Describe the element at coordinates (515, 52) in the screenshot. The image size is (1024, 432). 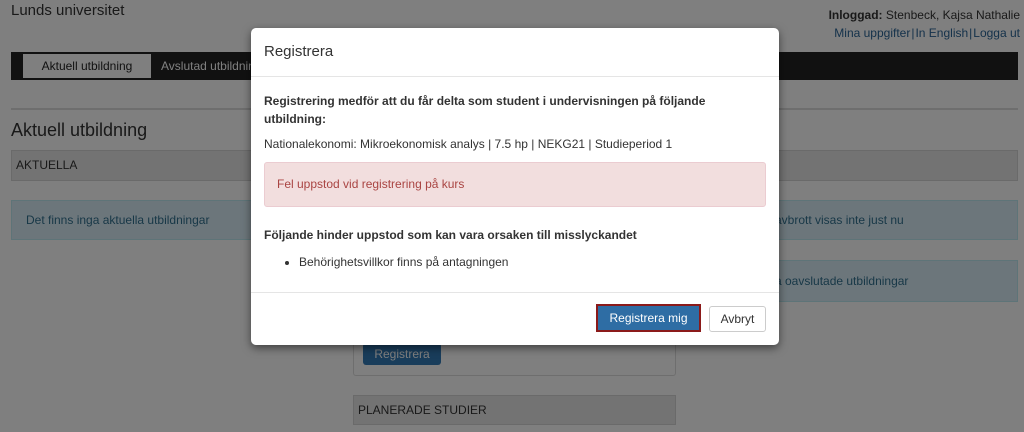
I see `modal-header: Registrera` at that location.